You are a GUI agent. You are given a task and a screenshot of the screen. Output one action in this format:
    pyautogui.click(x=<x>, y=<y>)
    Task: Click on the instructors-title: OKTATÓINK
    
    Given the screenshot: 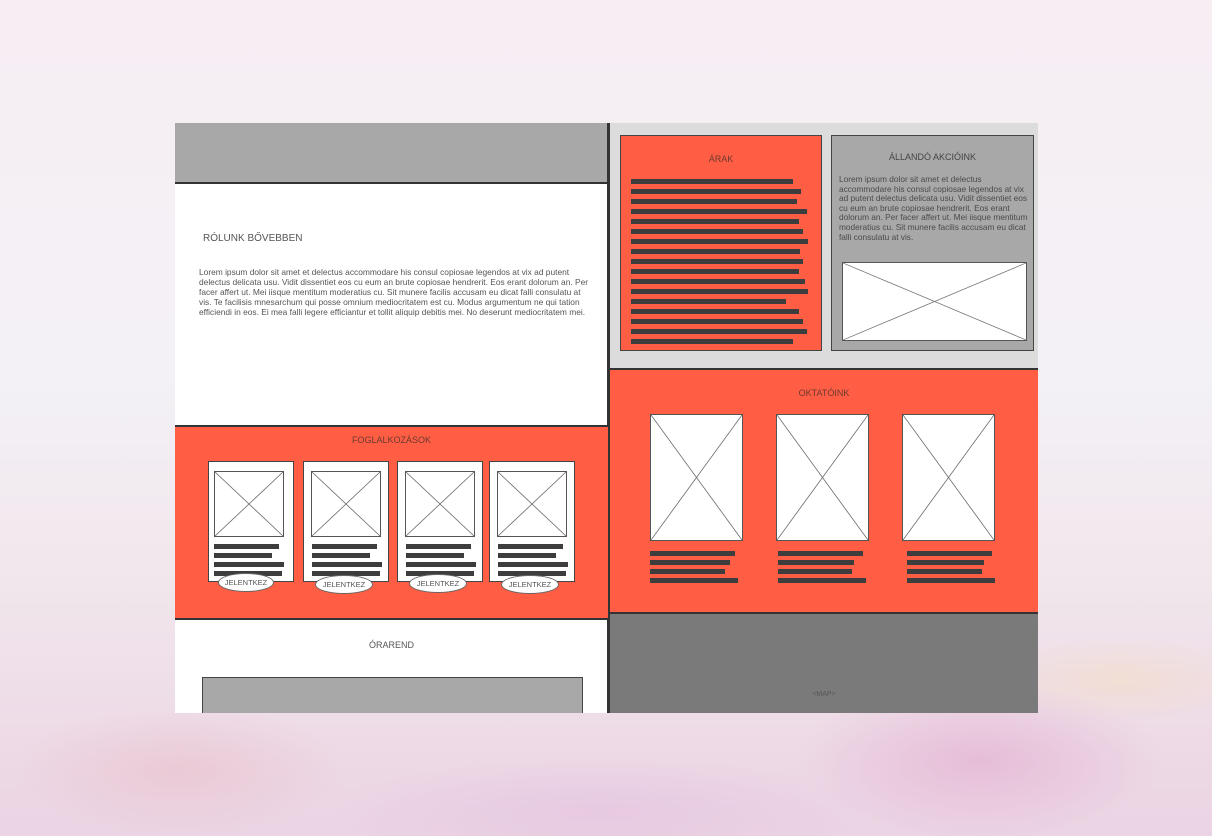 What is the action you would take?
    pyautogui.click(x=824, y=393)
    